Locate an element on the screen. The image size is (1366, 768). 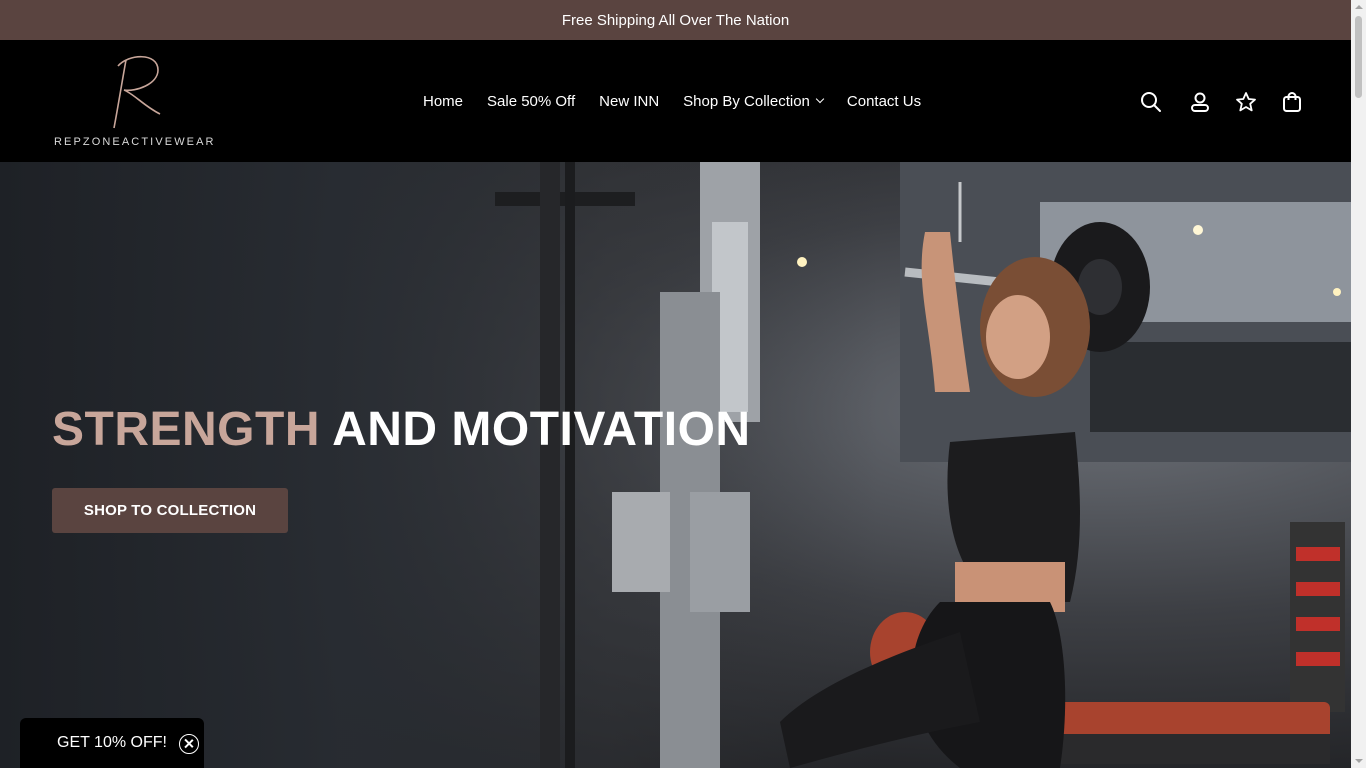
nav-shop-by-collection-label: Shop By Collection is located at coordinates (746, 101).